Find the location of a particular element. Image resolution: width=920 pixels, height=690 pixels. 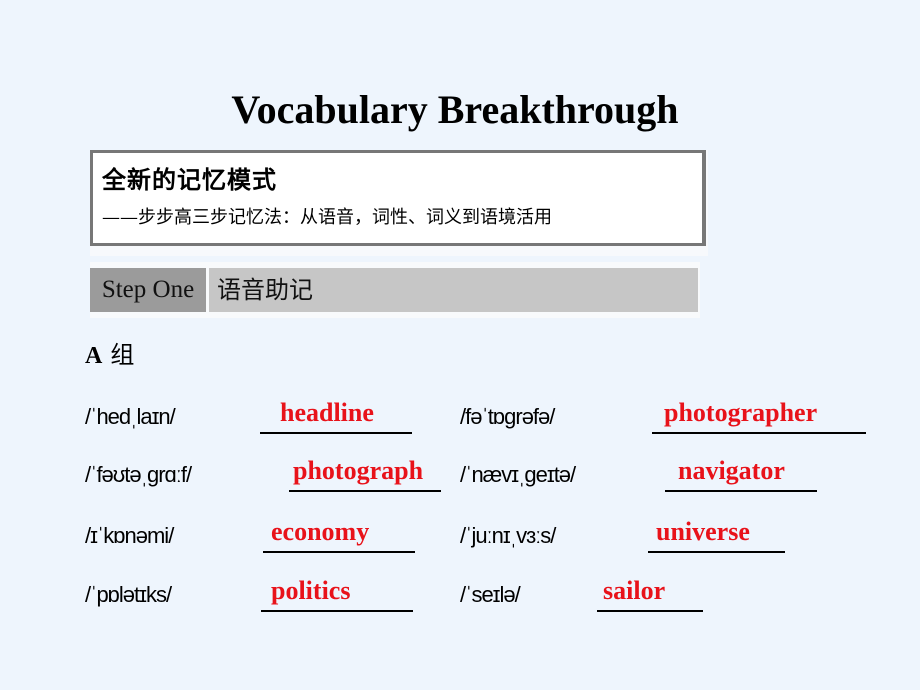

group-letter: A is located at coordinates (94, 356).